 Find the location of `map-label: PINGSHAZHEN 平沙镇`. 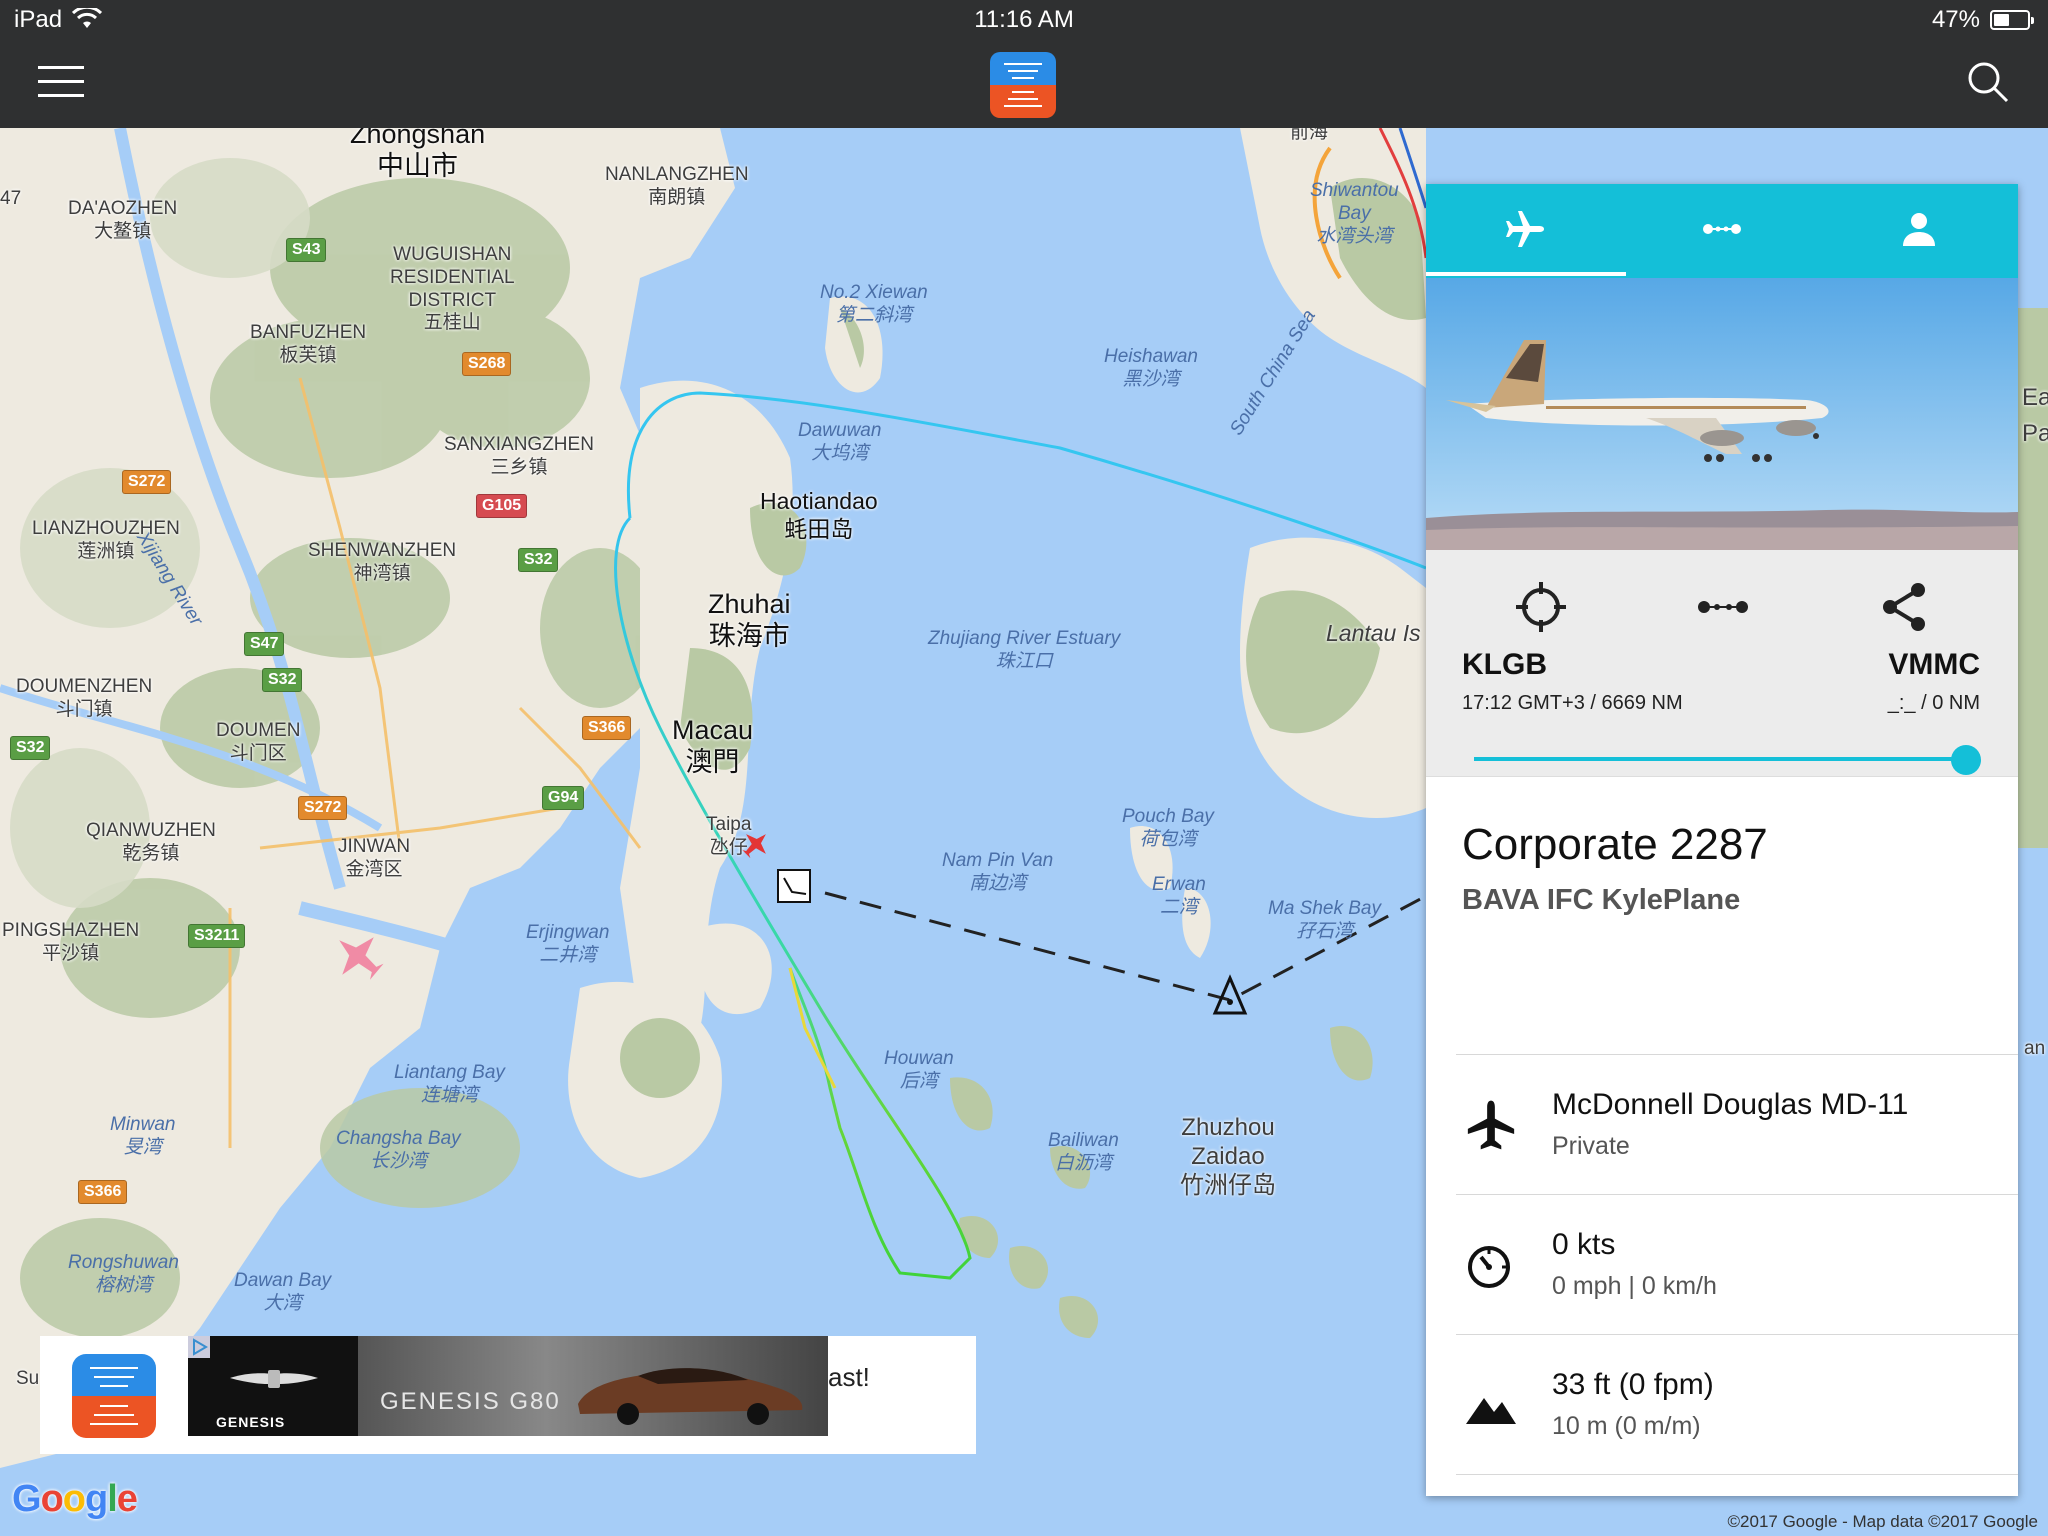

map-label: PINGSHAZHEN 平沙镇 is located at coordinates (71, 942).